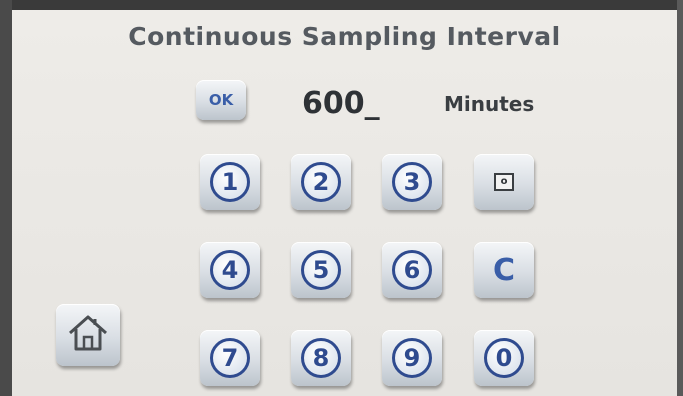  I want to click on key-5-label: 5, so click(321, 270).